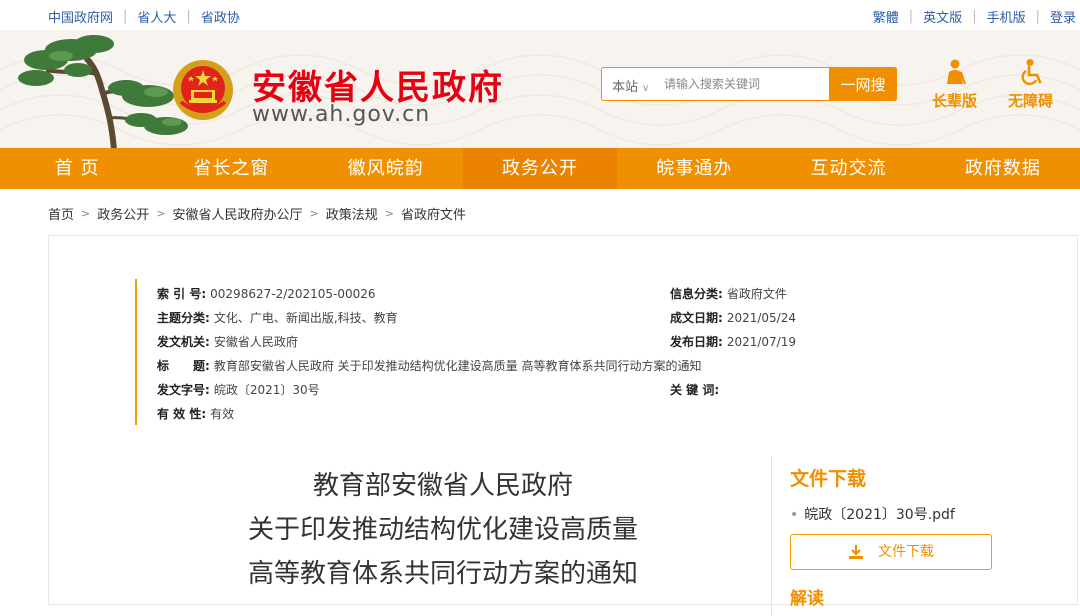 This screenshot has height=616, width=1080. I want to click on link-english: 英文版, so click(942, 16).